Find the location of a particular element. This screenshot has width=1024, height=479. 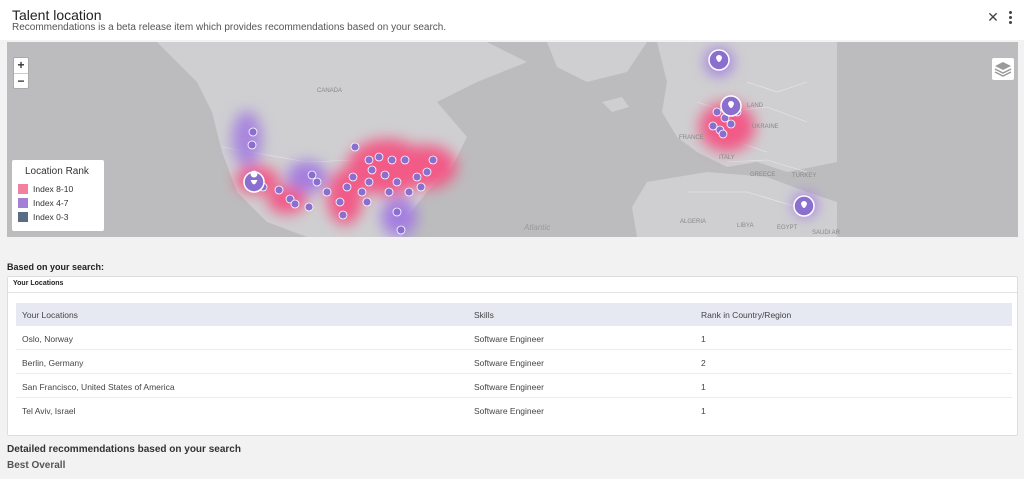

search-heading: Based on your search: is located at coordinates (56, 267).